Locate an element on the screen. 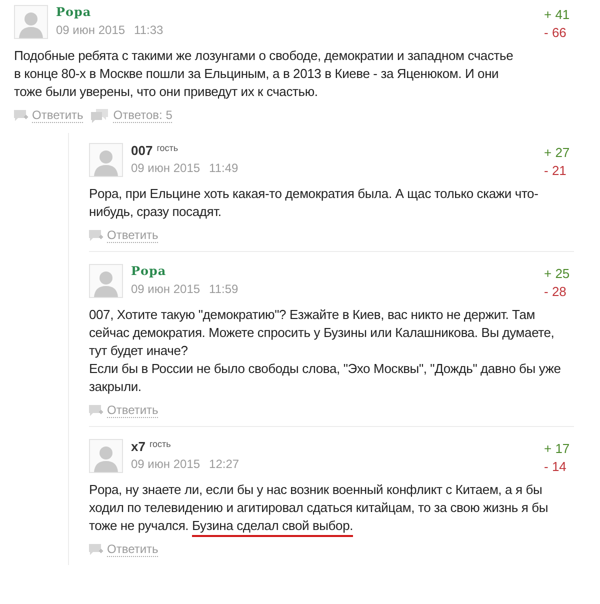  comment-time: 12:27 is located at coordinates (224, 464).